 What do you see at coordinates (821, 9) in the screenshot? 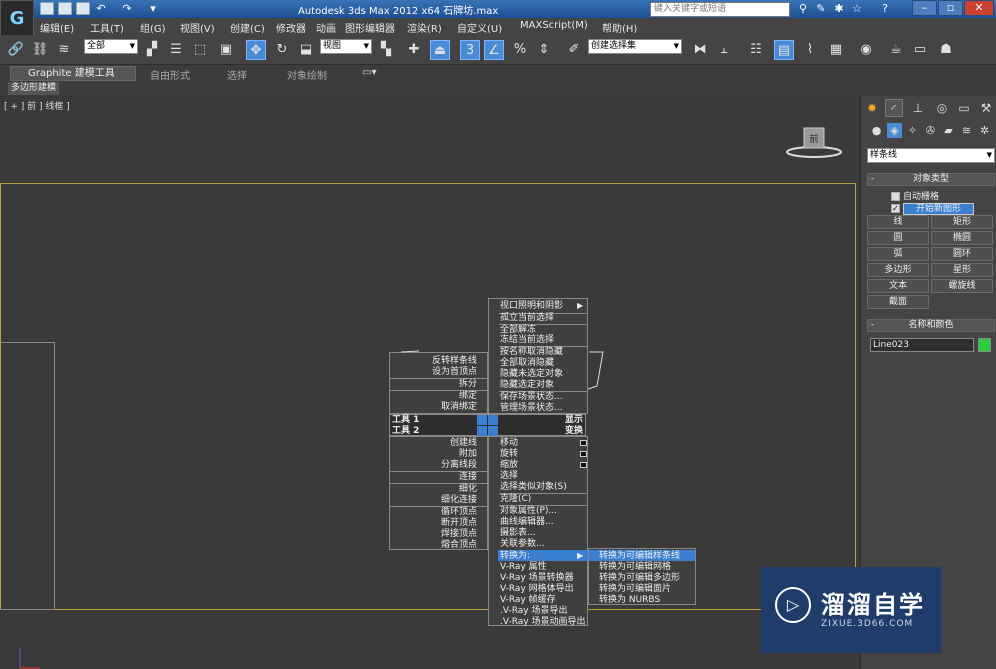
I see `tools-icon: ✎` at bounding box center [821, 9].